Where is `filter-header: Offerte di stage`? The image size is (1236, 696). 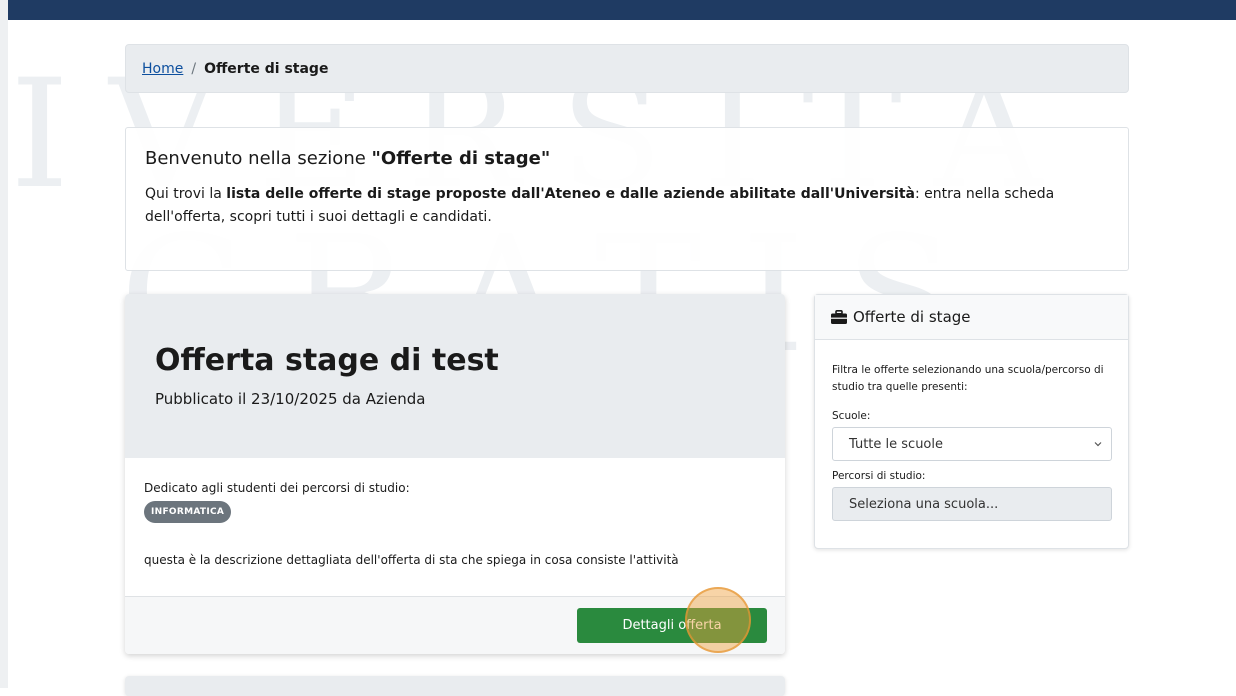
filter-header: Offerte di stage is located at coordinates (971, 317).